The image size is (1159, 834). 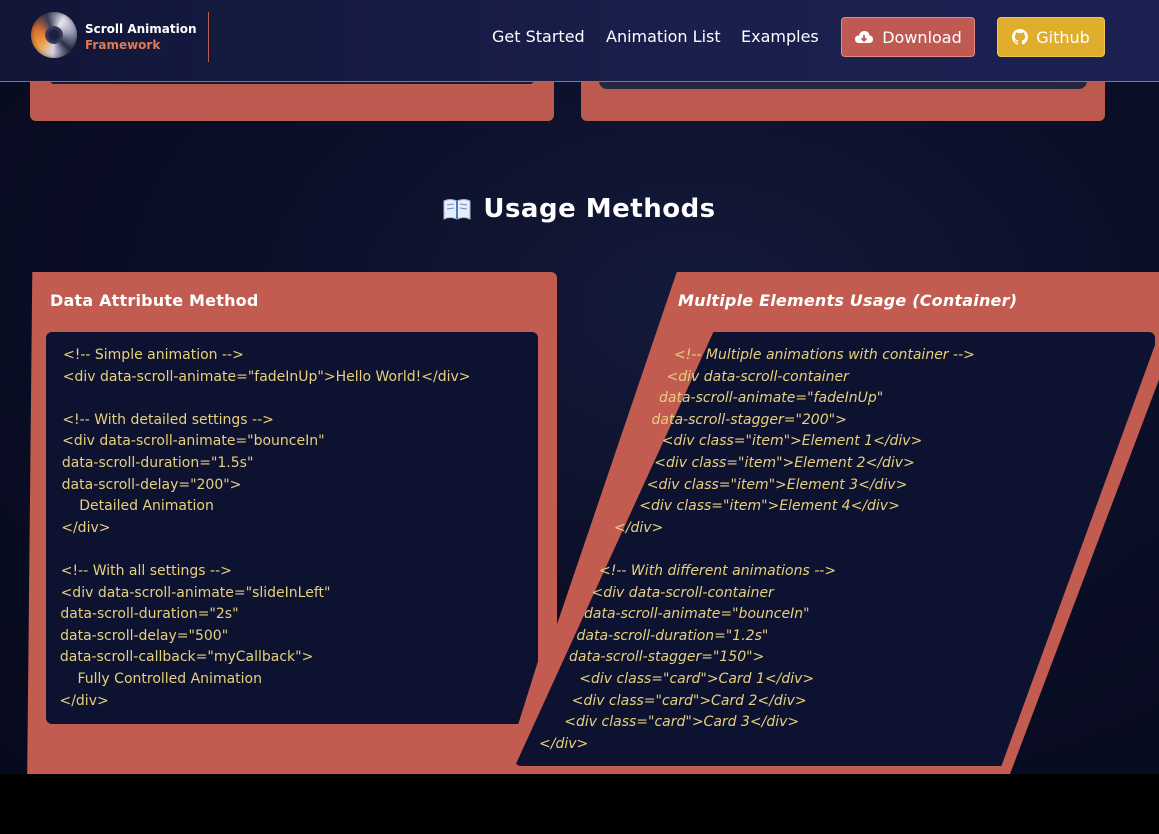 I want to click on code-line: data-scroll-duration="2s", so click(x=149, y=614).